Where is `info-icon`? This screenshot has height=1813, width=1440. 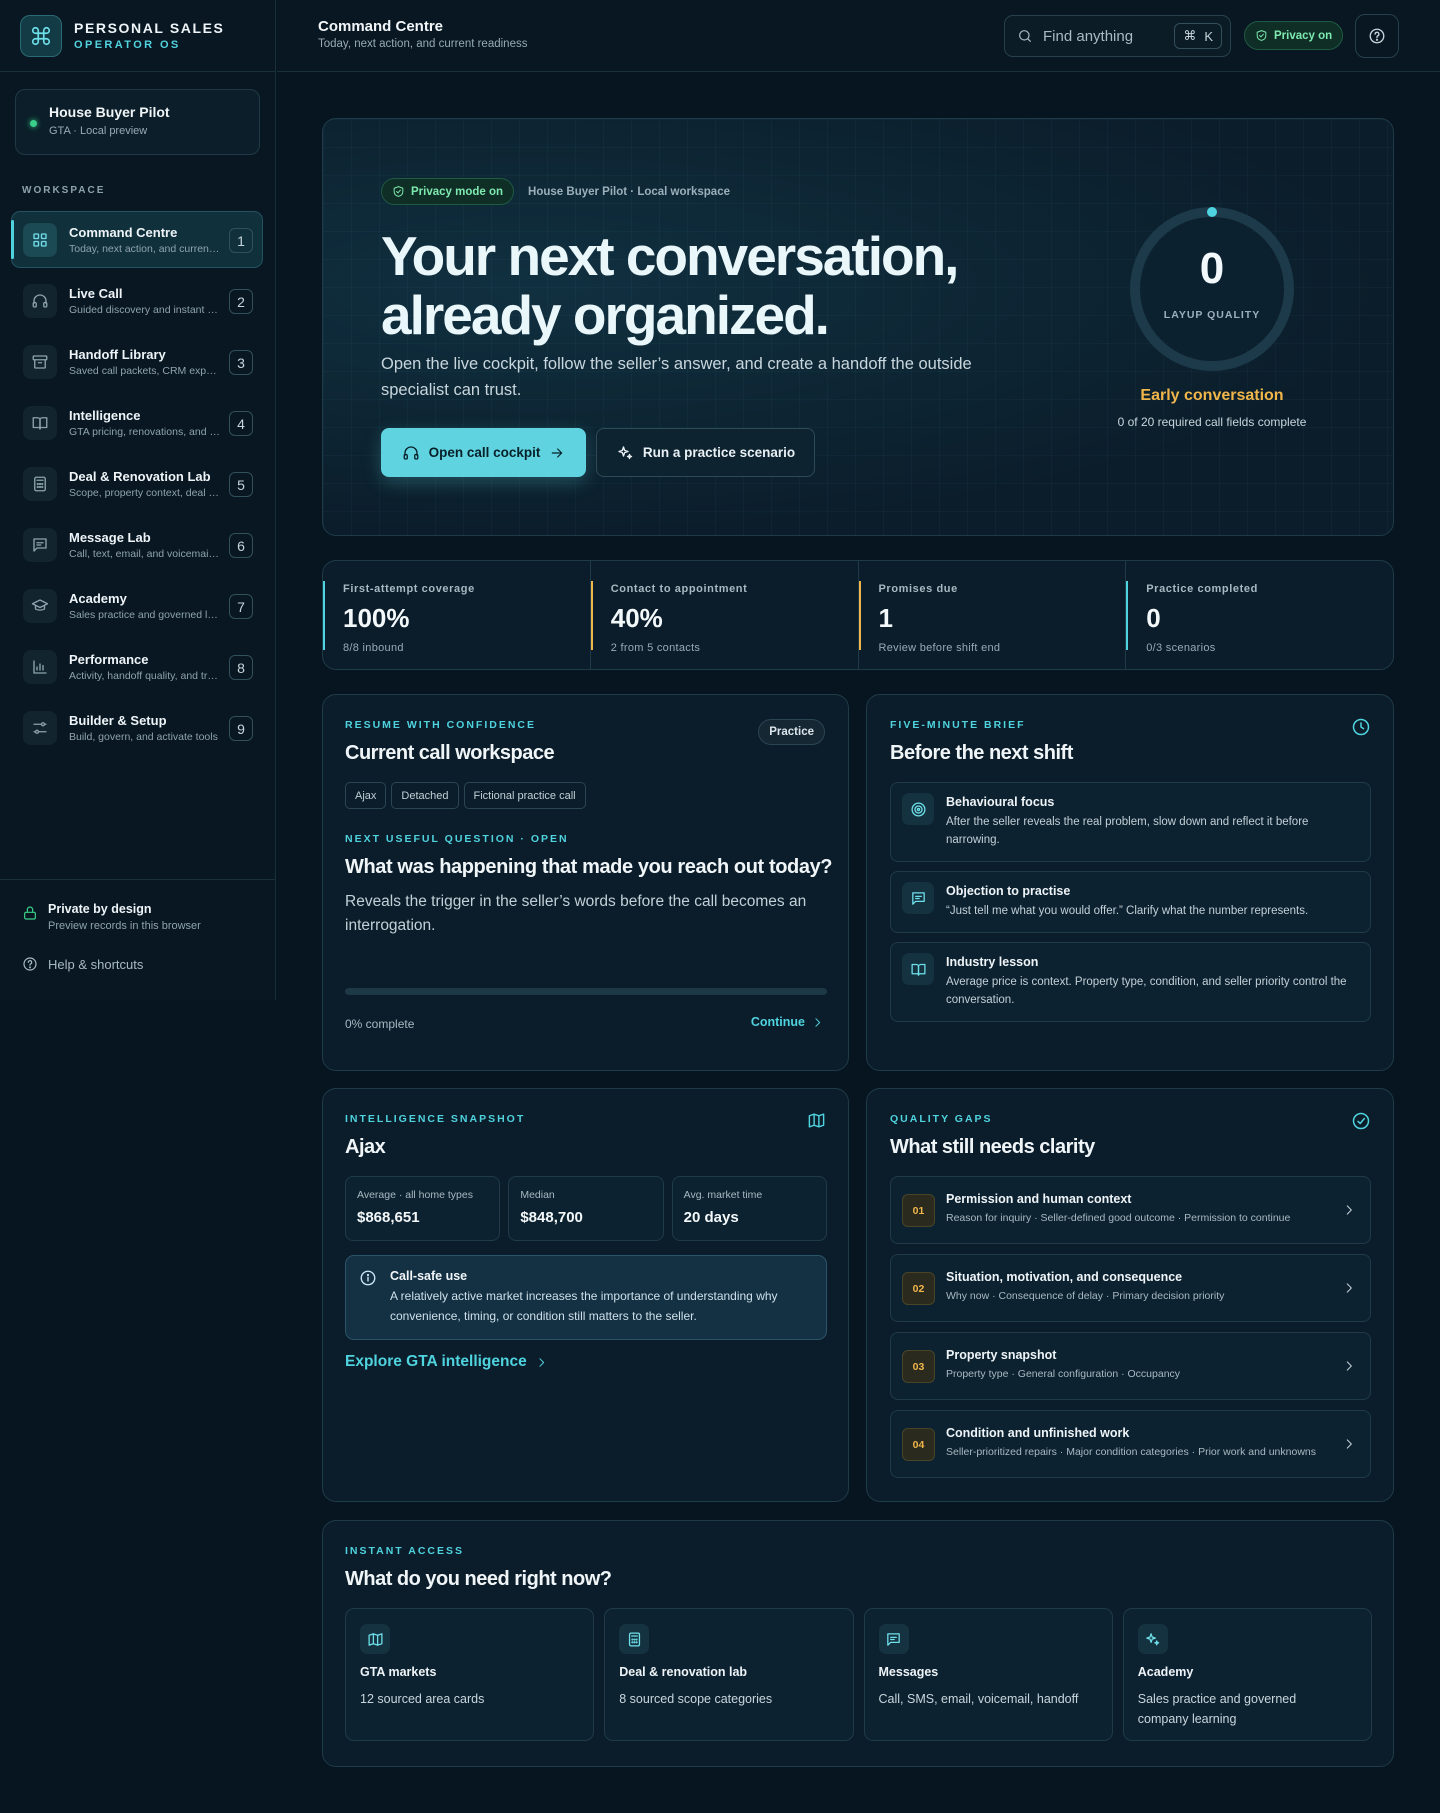
info-icon is located at coordinates (368, 1278).